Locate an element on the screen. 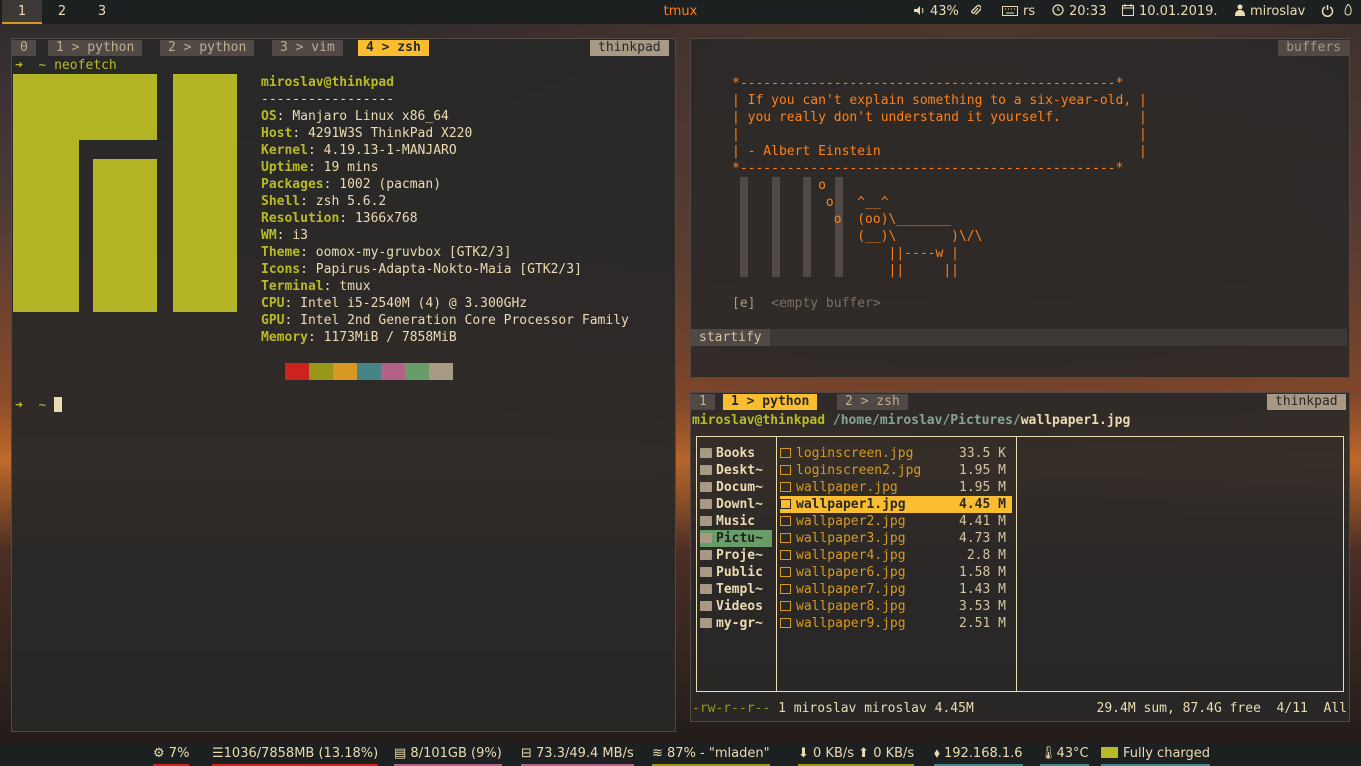 The image size is (1361, 766). tmux-tab-active: 4 > zsh is located at coordinates (393, 48).